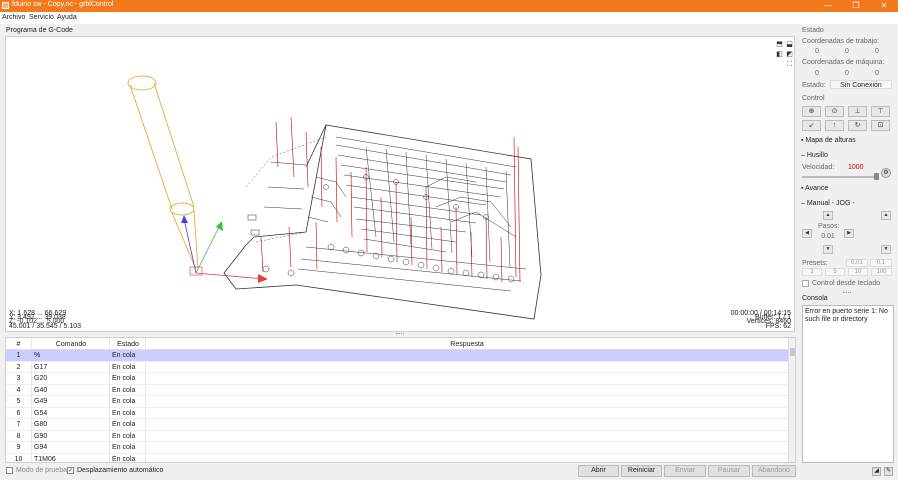 The image size is (898, 480). Describe the element at coordinates (789, 64) in the screenshot. I see `fit-view-icon: ⛶` at that location.